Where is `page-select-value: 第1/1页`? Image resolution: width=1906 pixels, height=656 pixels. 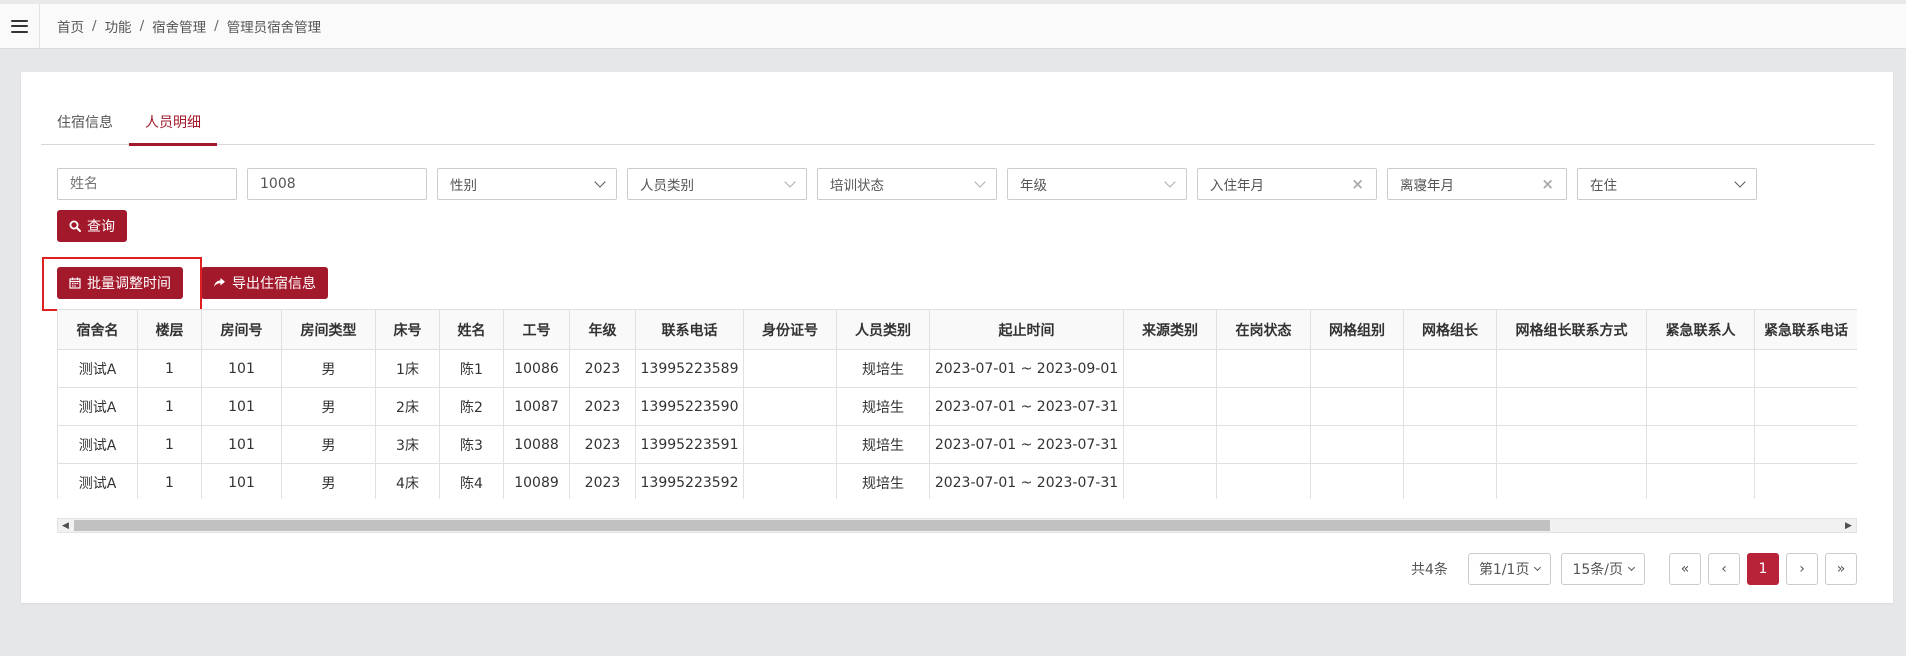
page-select-value: 第1/1页 is located at coordinates (1504, 570).